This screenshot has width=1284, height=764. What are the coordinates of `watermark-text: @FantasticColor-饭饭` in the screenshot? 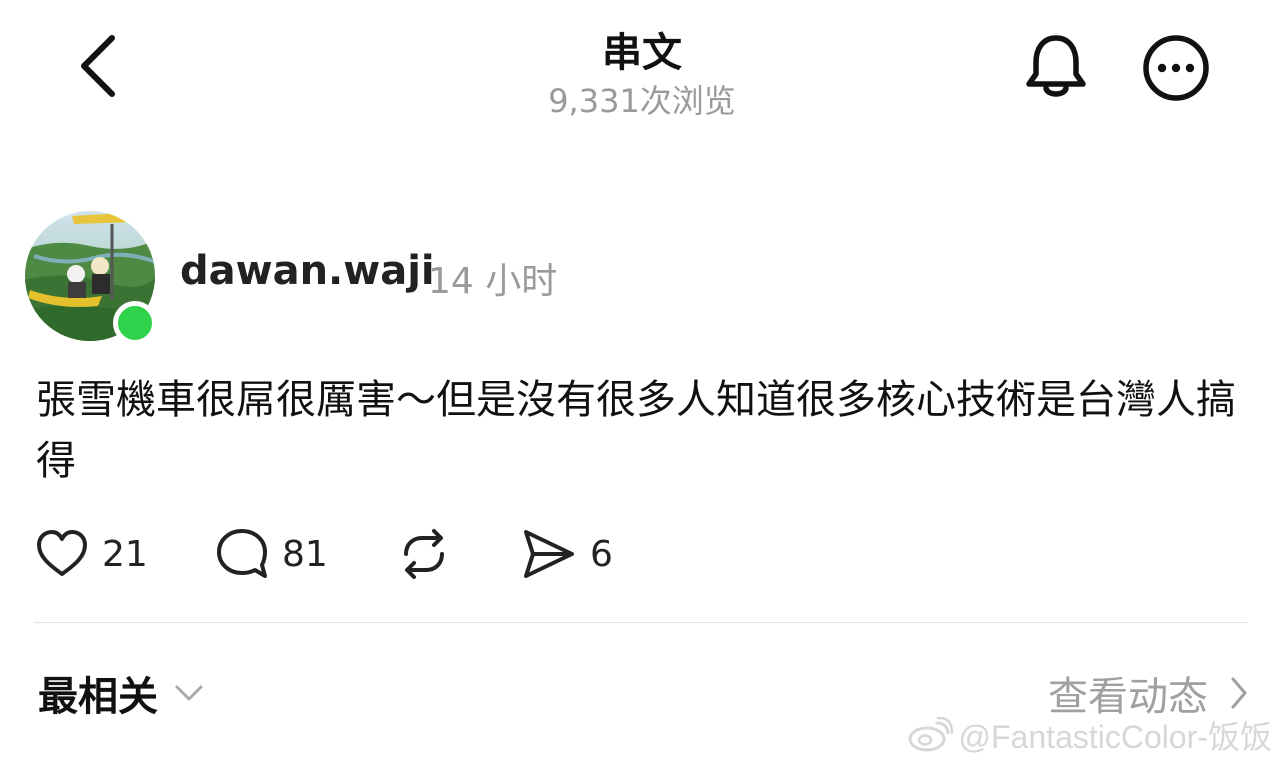 It's located at (1115, 737).